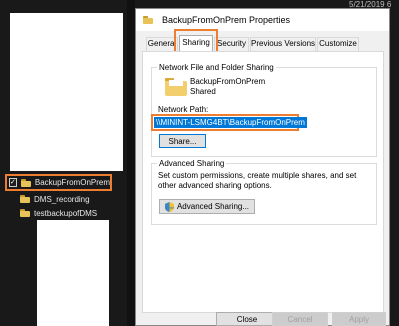  Describe the element at coordinates (62, 199) in the screenshot. I see `tree-item-label: DMS_recording` at that location.